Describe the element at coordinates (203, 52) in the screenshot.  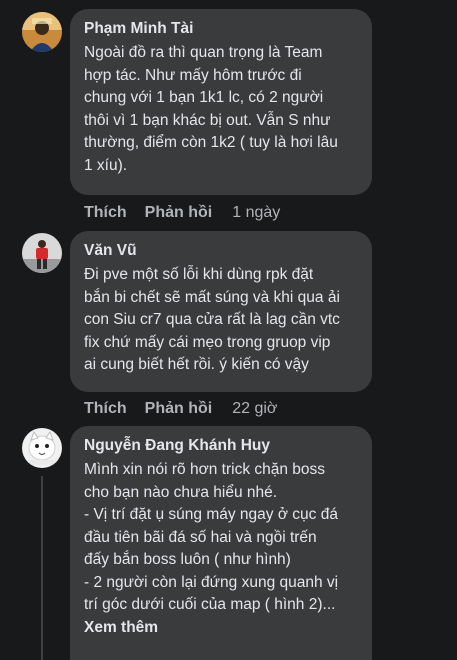
I see `comment-text-line: Ngoài đồ ra thì quan trọng là Team` at that location.